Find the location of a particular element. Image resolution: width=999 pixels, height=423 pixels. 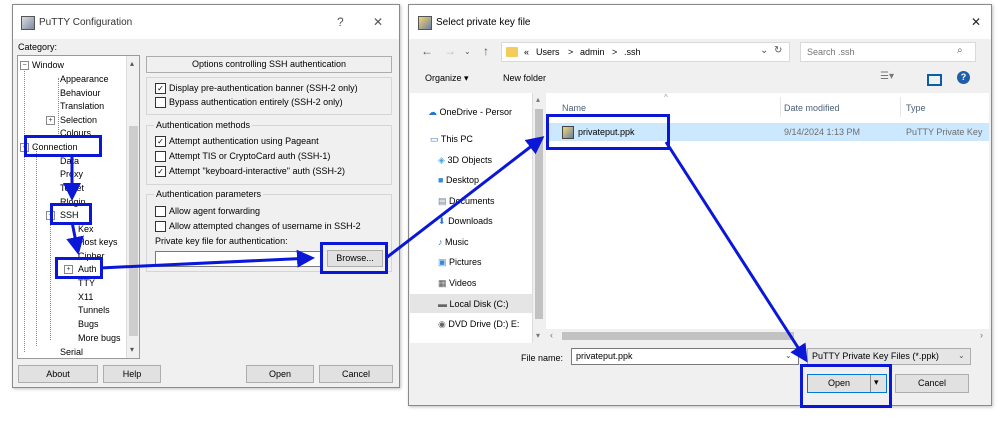

auth-methods-title: Authentication methods is located at coordinates (203, 125).